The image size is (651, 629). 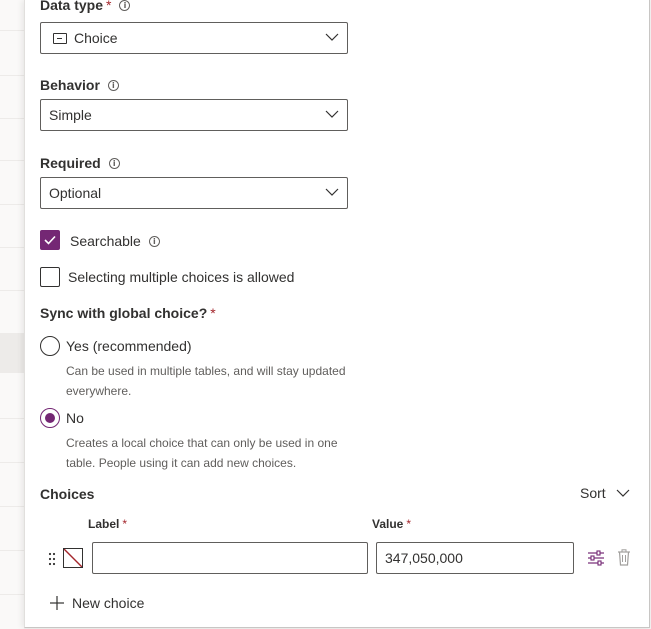 I want to click on required-dropdown: Optional, so click(x=194, y=193).